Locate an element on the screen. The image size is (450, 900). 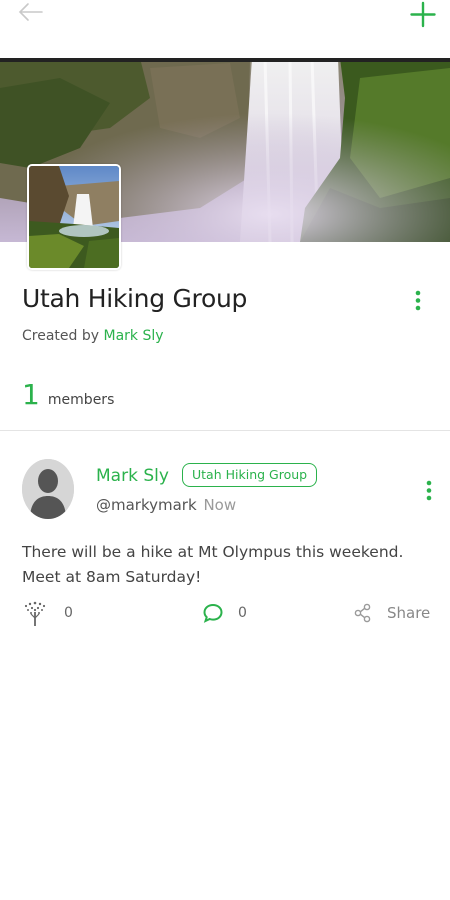
post-meta: @markymark Now is located at coordinates (166, 505).